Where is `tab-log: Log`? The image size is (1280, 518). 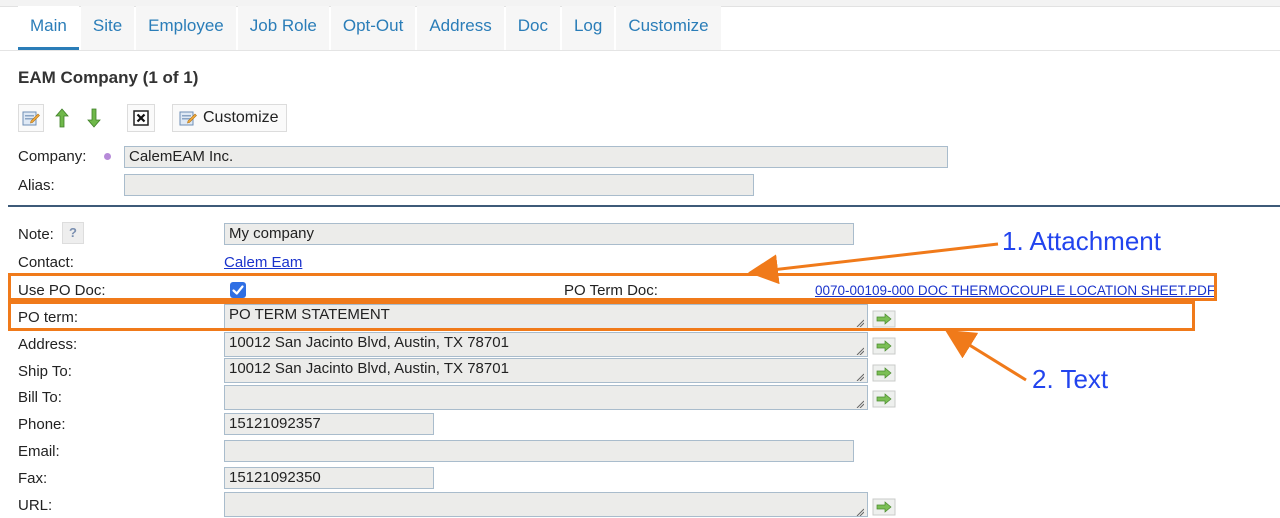
tab-log: Log is located at coordinates (588, 28).